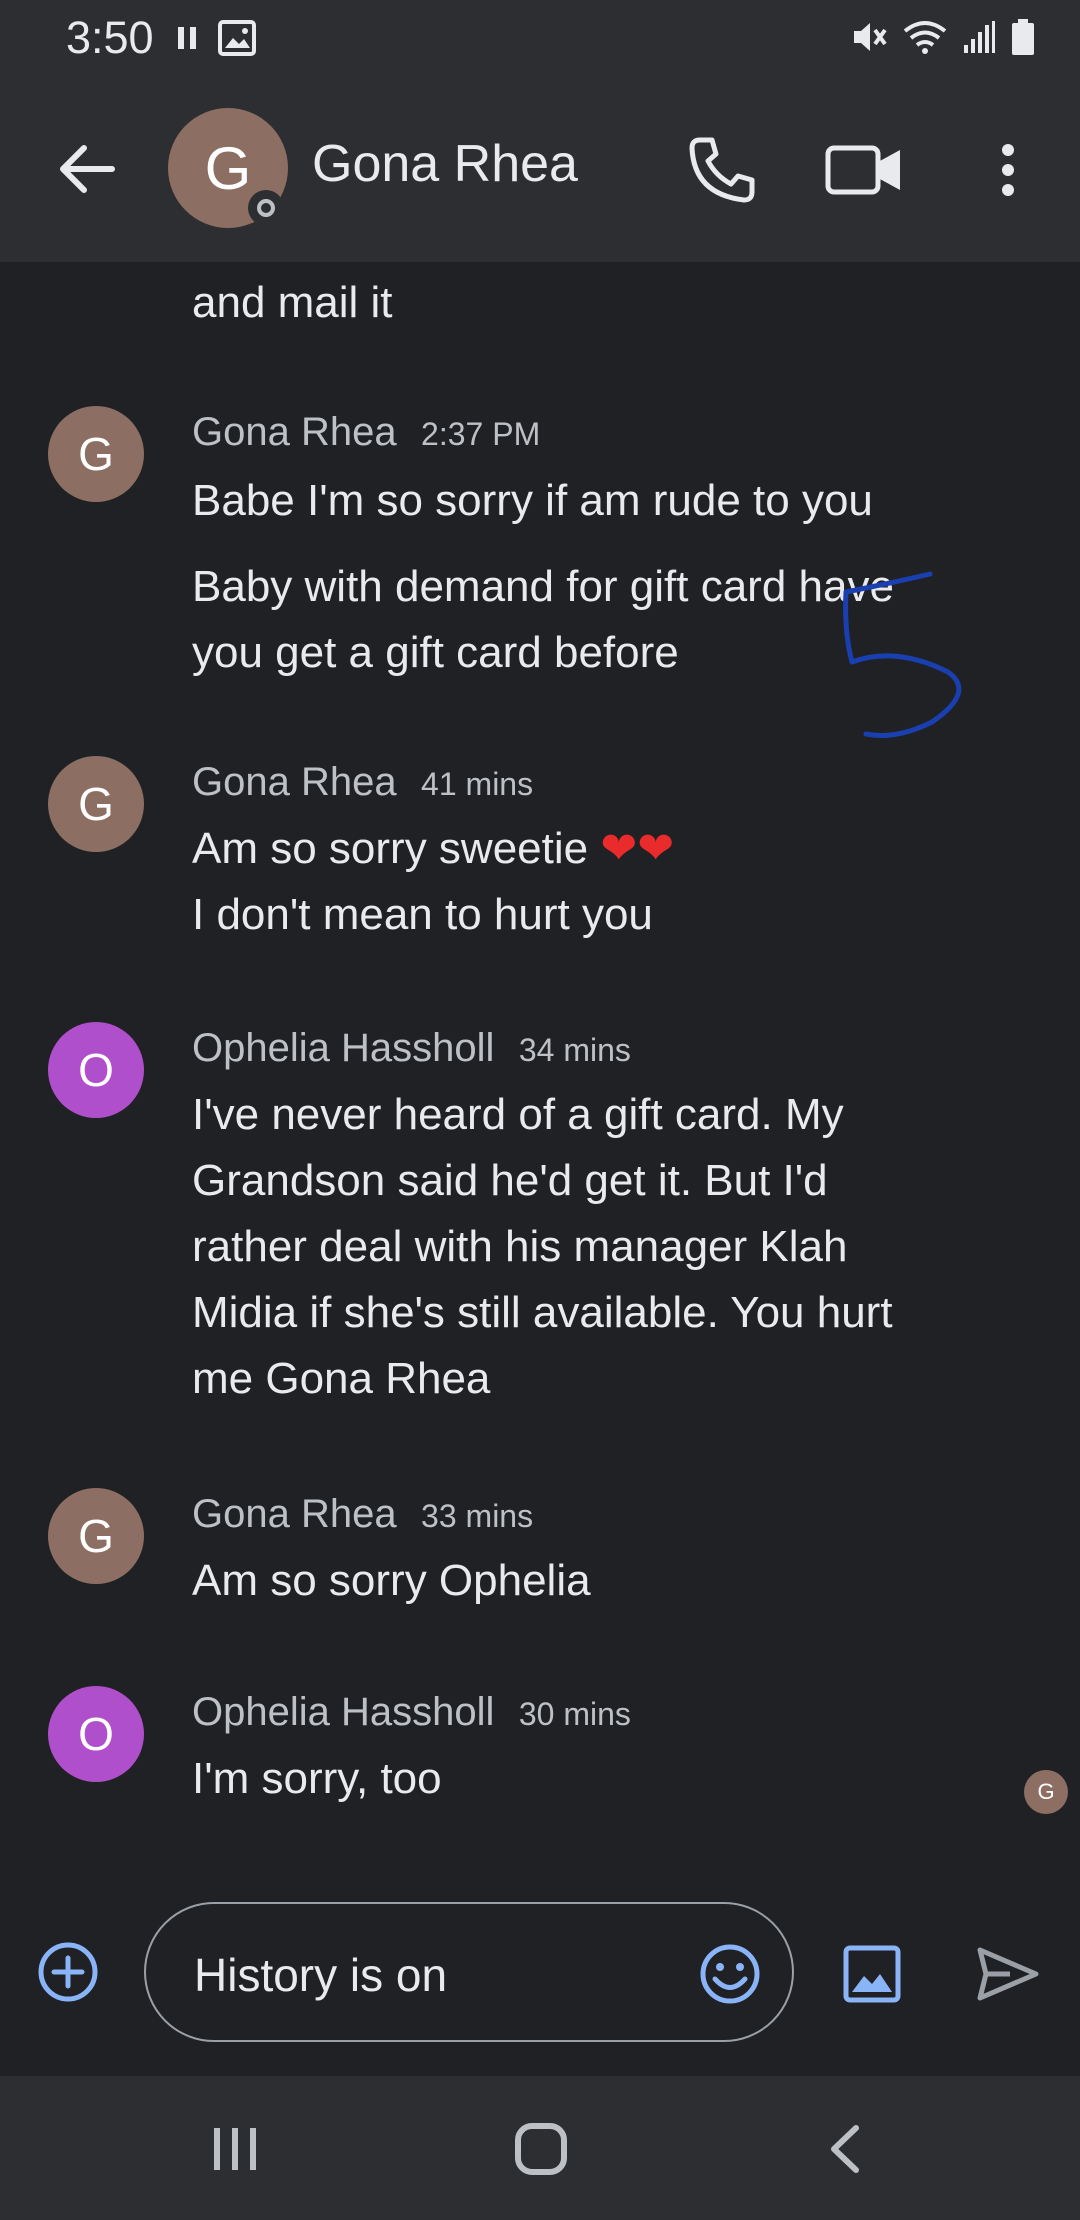 The height and width of the screenshot is (2220, 1080). What do you see at coordinates (602, 1581) in the screenshot?
I see `message-bubble: Am so sorry Ophelia` at bounding box center [602, 1581].